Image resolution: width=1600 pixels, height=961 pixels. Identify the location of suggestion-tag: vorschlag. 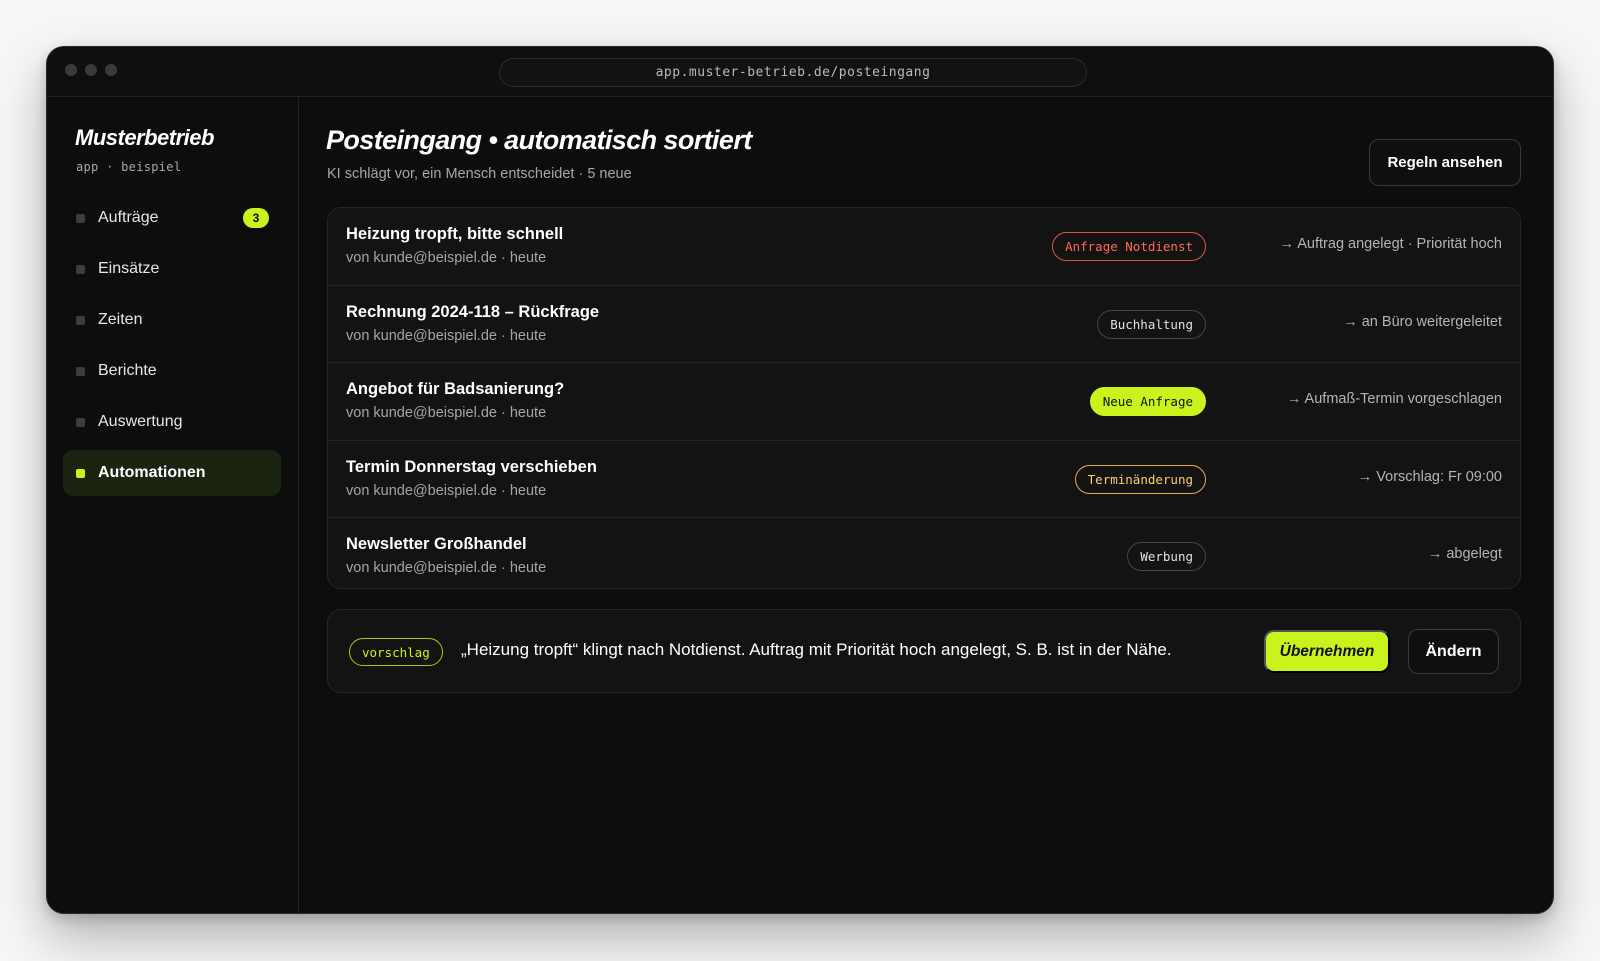
(396, 652).